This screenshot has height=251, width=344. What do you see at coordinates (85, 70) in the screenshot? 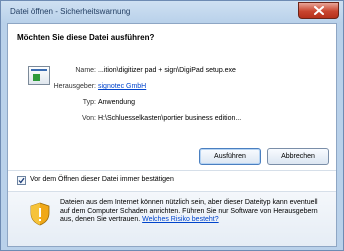
I see `name-label: Name:` at bounding box center [85, 70].